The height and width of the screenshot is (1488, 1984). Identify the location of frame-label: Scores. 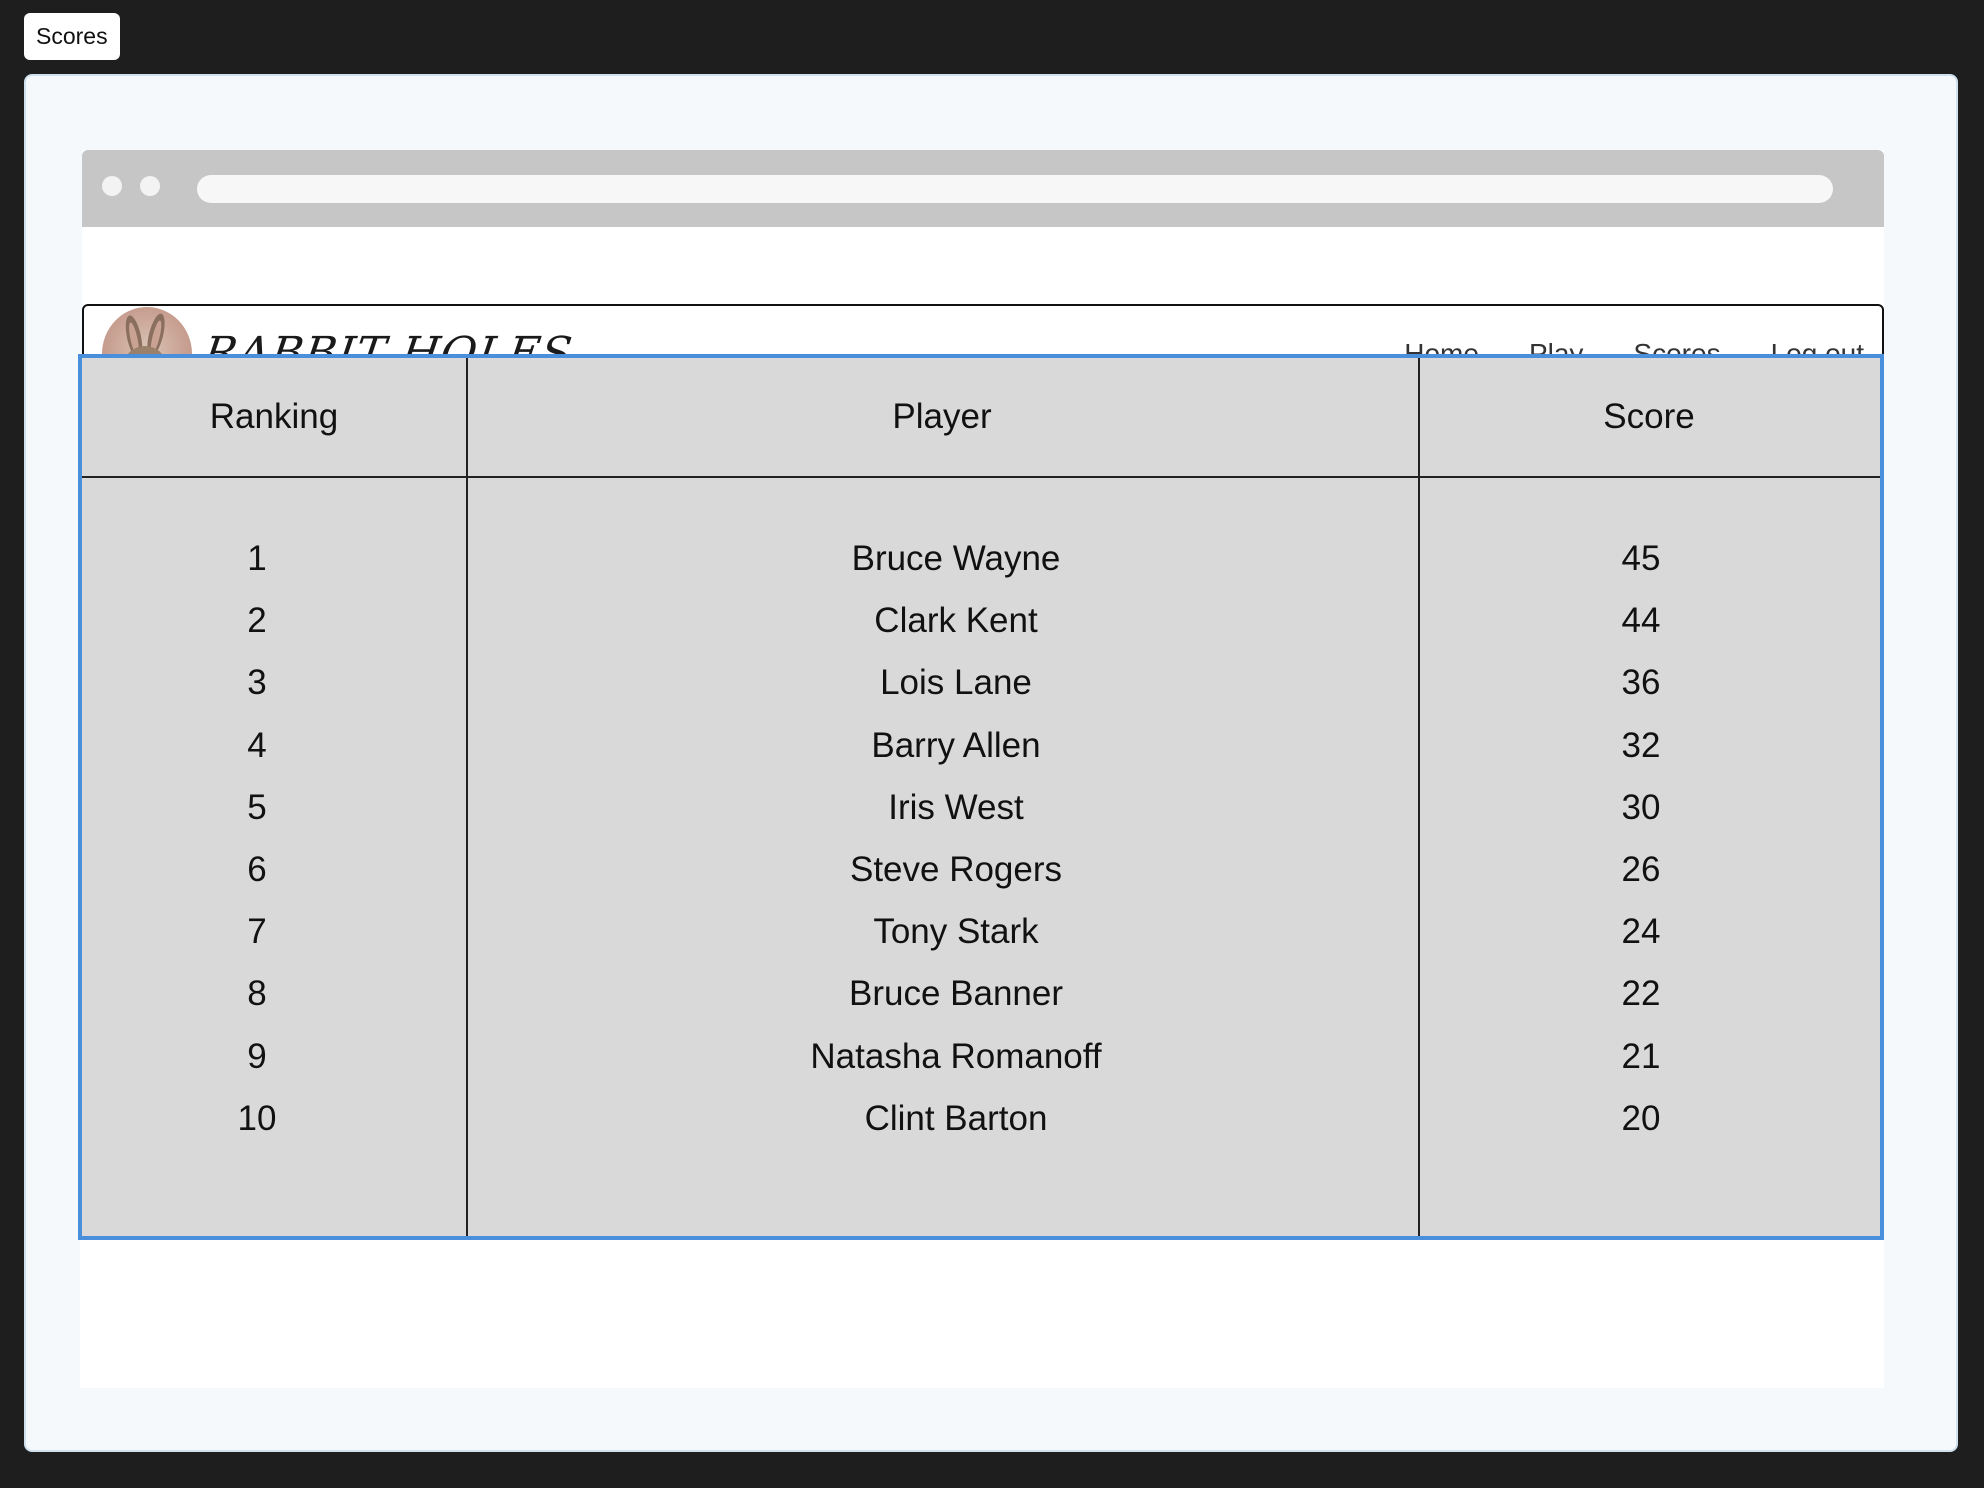
(72, 36).